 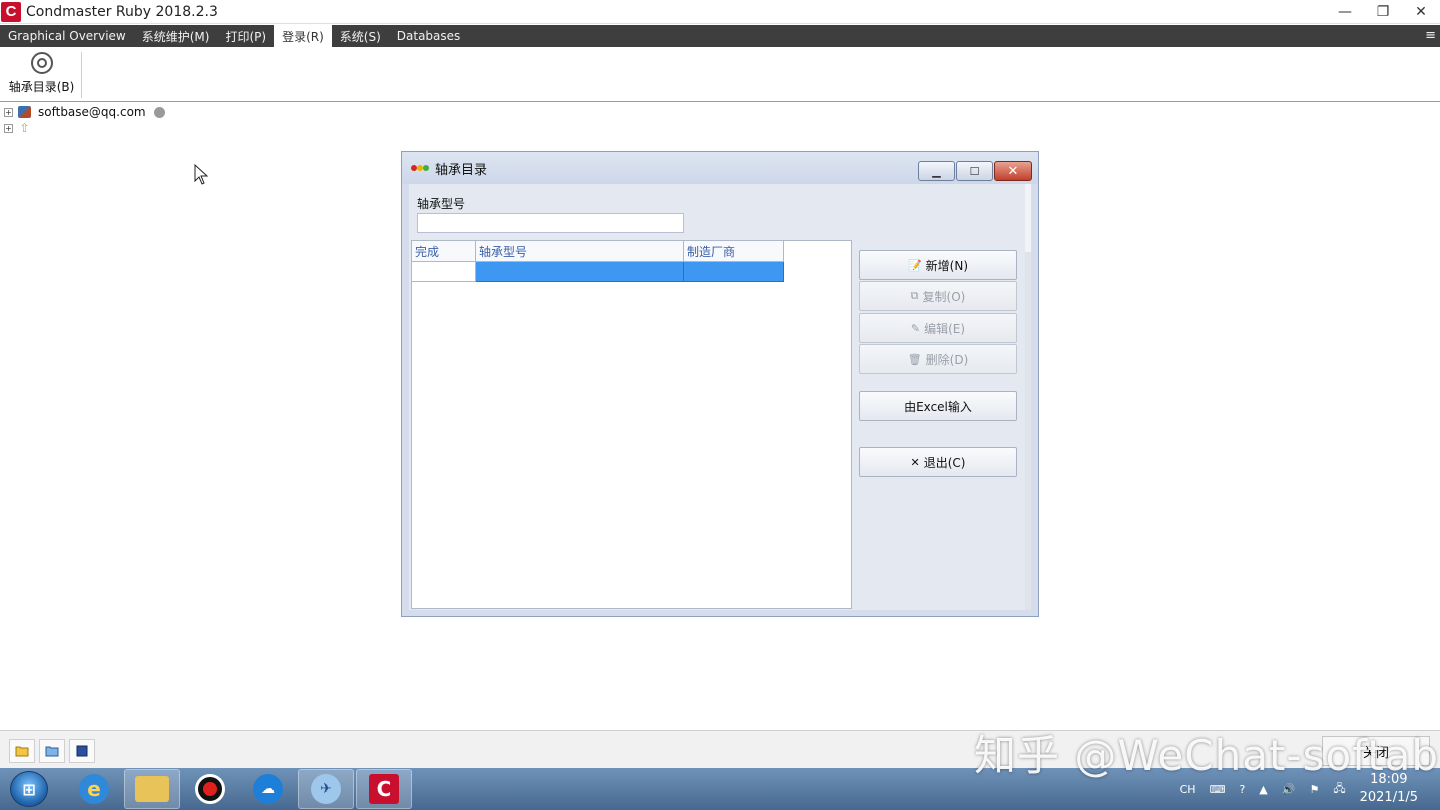 What do you see at coordinates (720, 168) in the screenshot?
I see `dialog-titlebar: 轴承目录 ▁ ☐ ✕` at bounding box center [720, 168].